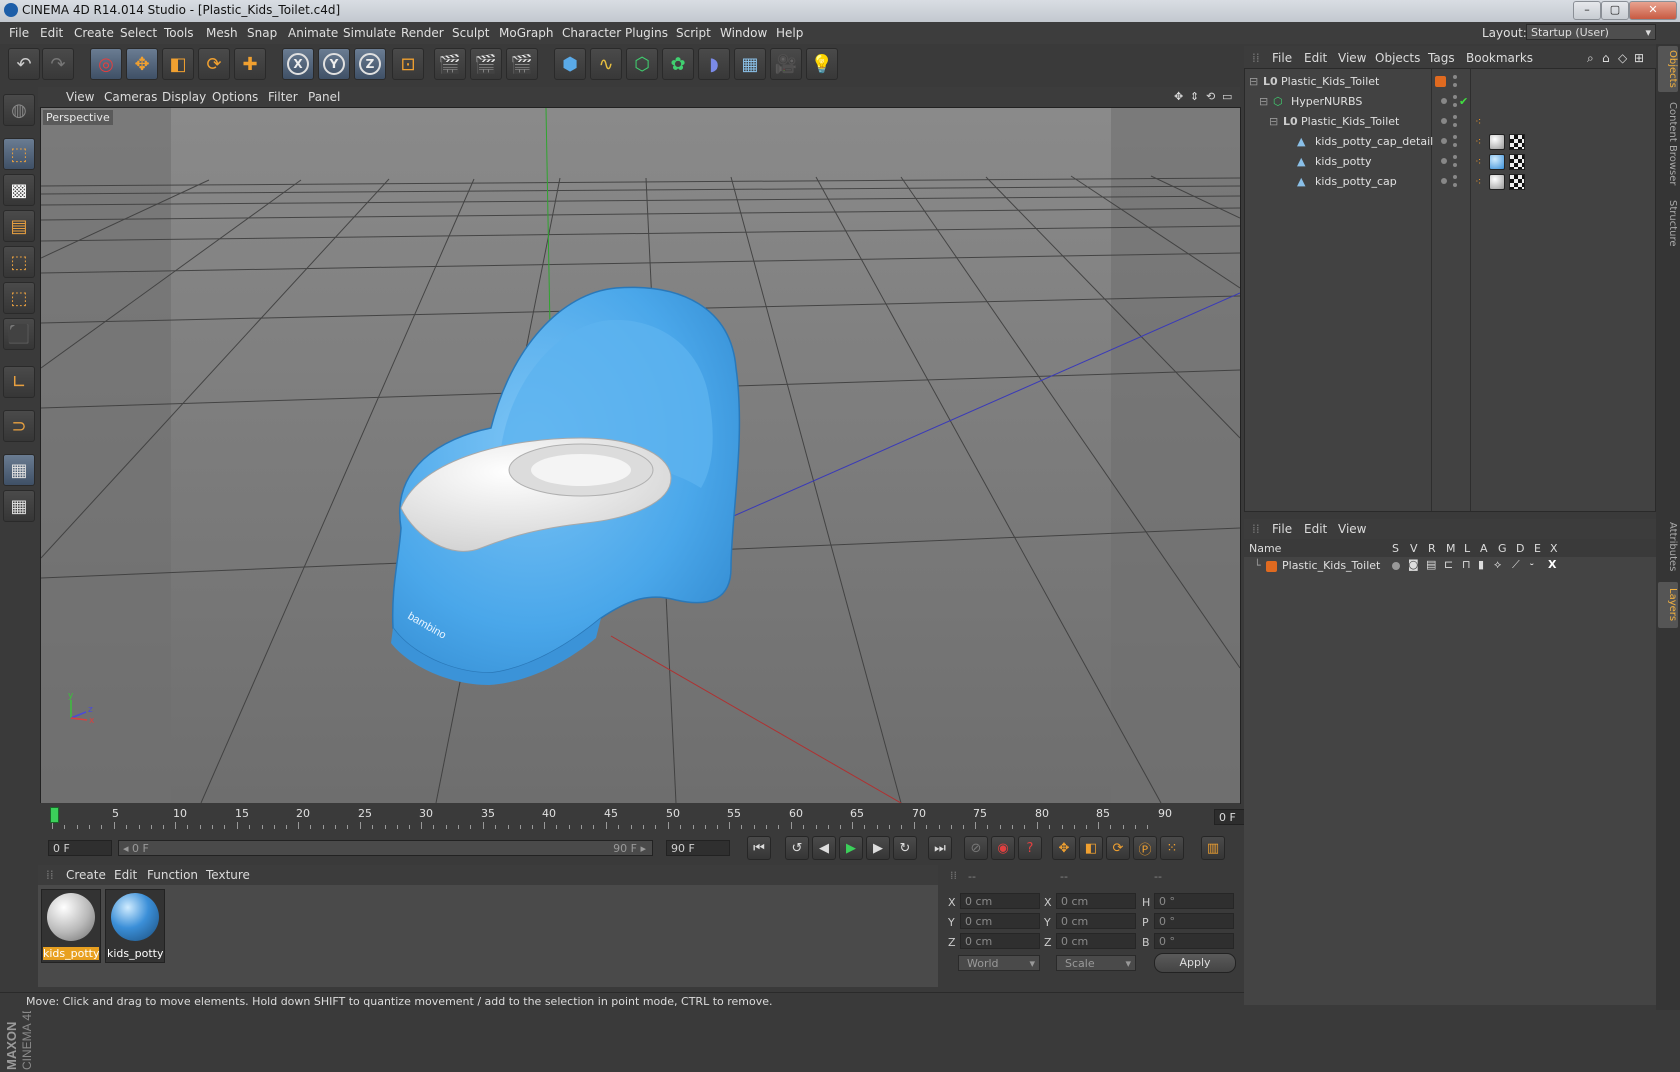 Image resolution: width=1680 pixels, height=1072 pixels. What do you see at coordinates (1431, 564) in the screenshot?
I see `render-clapboard-icon: ▤` at bounding box center [1431, 564].